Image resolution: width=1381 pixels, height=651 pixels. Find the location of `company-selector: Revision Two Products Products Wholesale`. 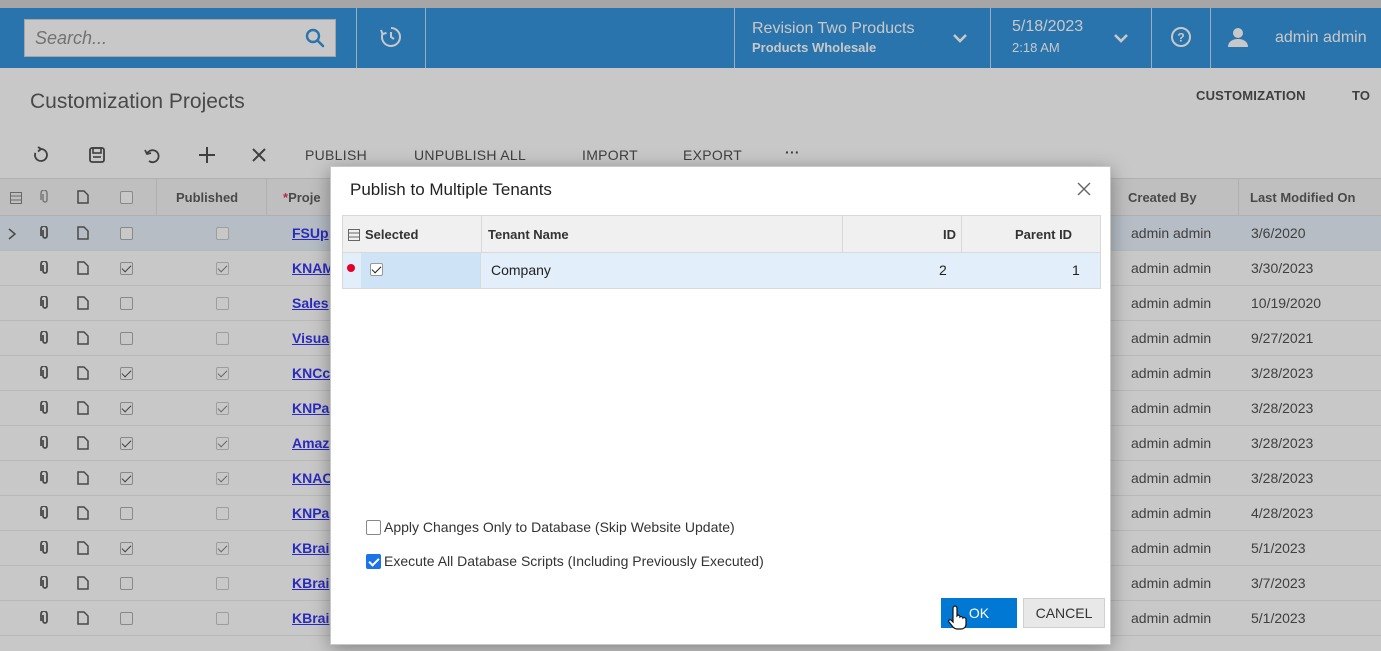

company-selector: Revision Two Products Products Wholesale is located at coordinates (862, 38).